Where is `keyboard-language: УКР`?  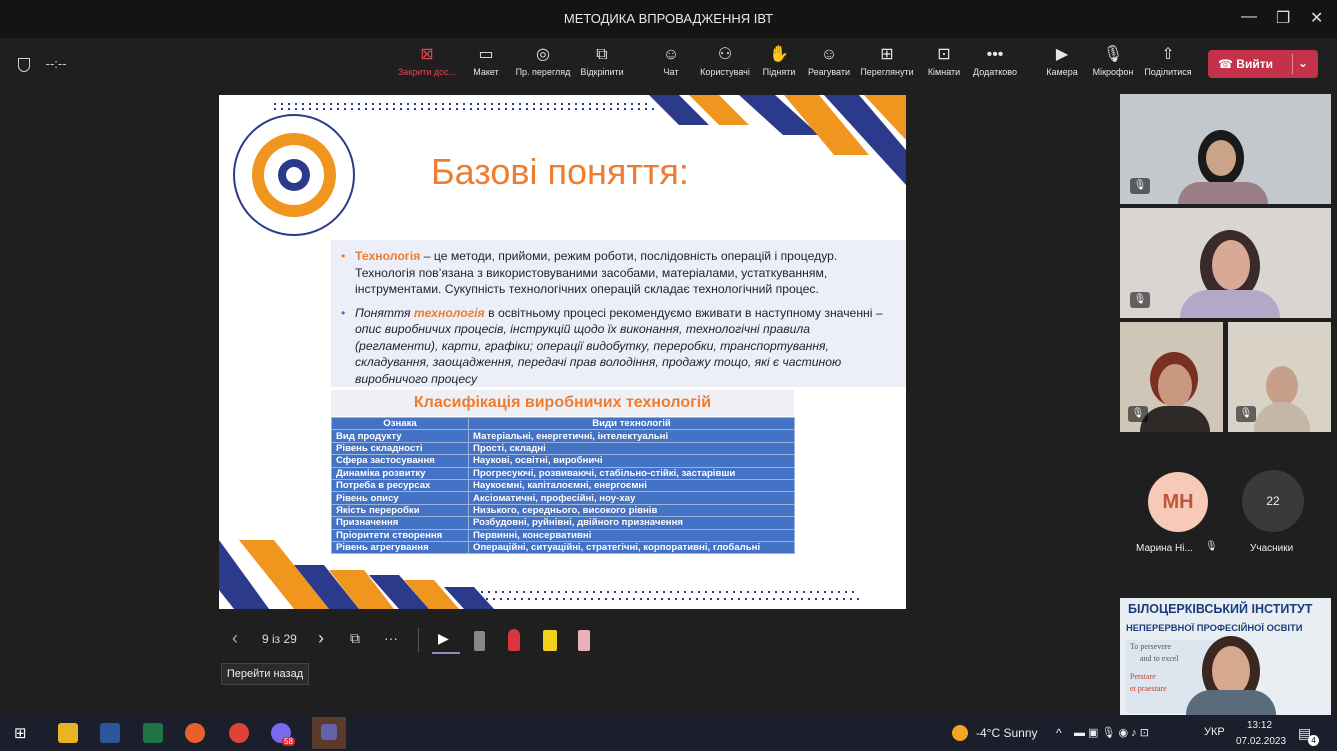
keyboard-language: УКР is located at coordinates (1214, 732).